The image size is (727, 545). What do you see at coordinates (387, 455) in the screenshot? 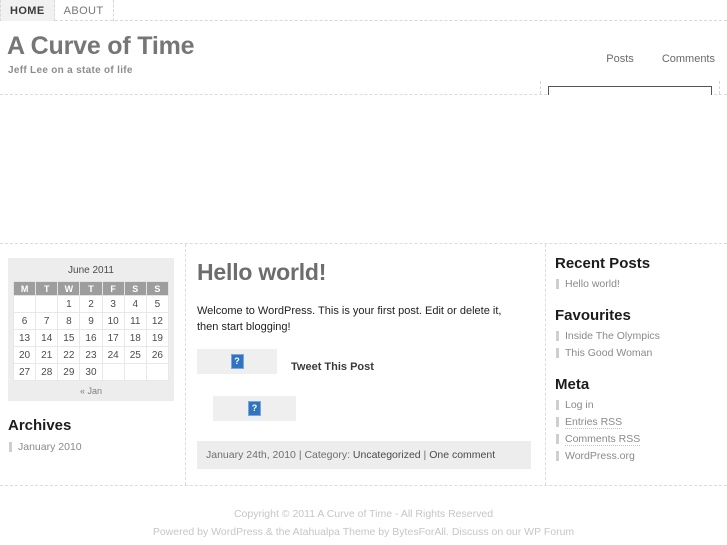
I see `post-meta-category: Uncategorized` at bounding box center [387, 455].